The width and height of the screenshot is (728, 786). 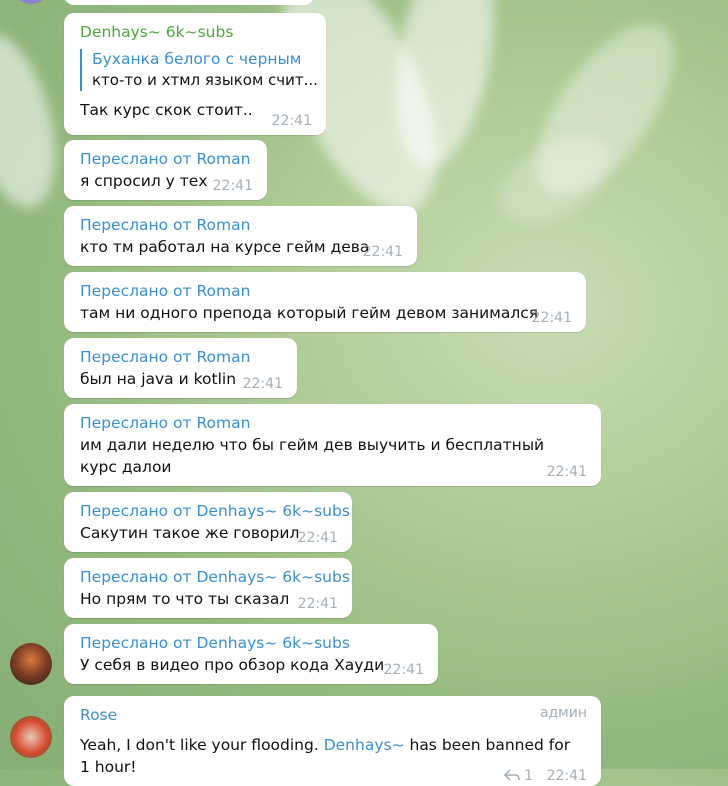 I want to click on reply-author: Буханка белого с черным, so click(x=197, y=59).